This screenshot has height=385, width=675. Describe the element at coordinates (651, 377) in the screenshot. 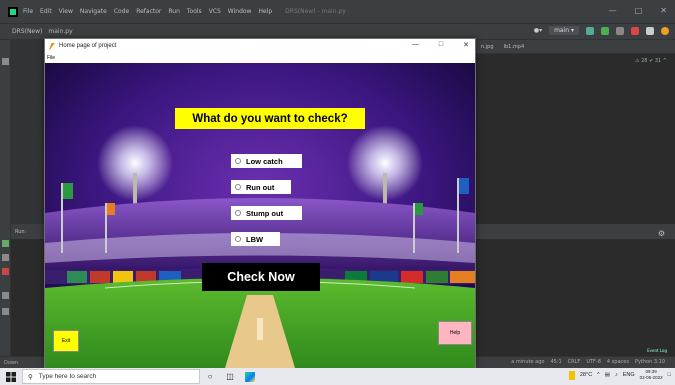

I see `clock-date: 02-05-2022` at that location.